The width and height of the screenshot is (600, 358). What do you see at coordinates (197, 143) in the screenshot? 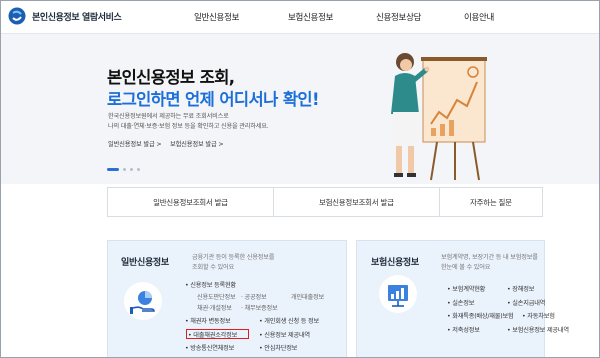
I see `hero-link-insurance: 보험신용정보 발급 >` at bounding box center [197, 143].